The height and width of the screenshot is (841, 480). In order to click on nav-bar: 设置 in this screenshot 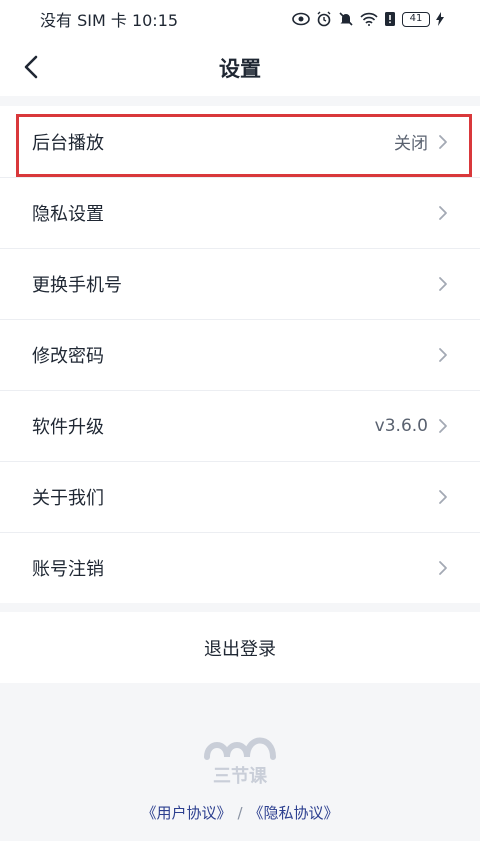, I will do `click(240, 67)`.